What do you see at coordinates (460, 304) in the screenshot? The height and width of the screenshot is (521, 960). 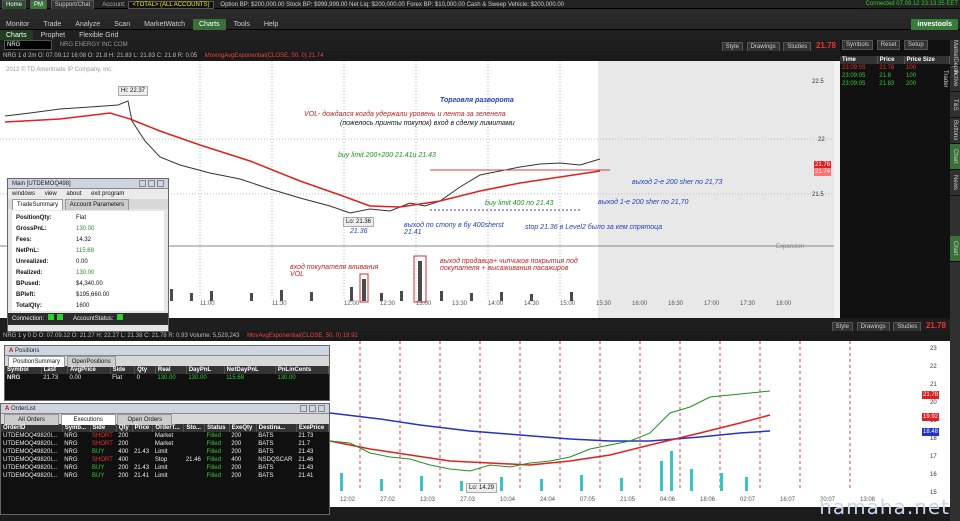 I see `time-tick: 13:30` at bounding box center [460, 304].